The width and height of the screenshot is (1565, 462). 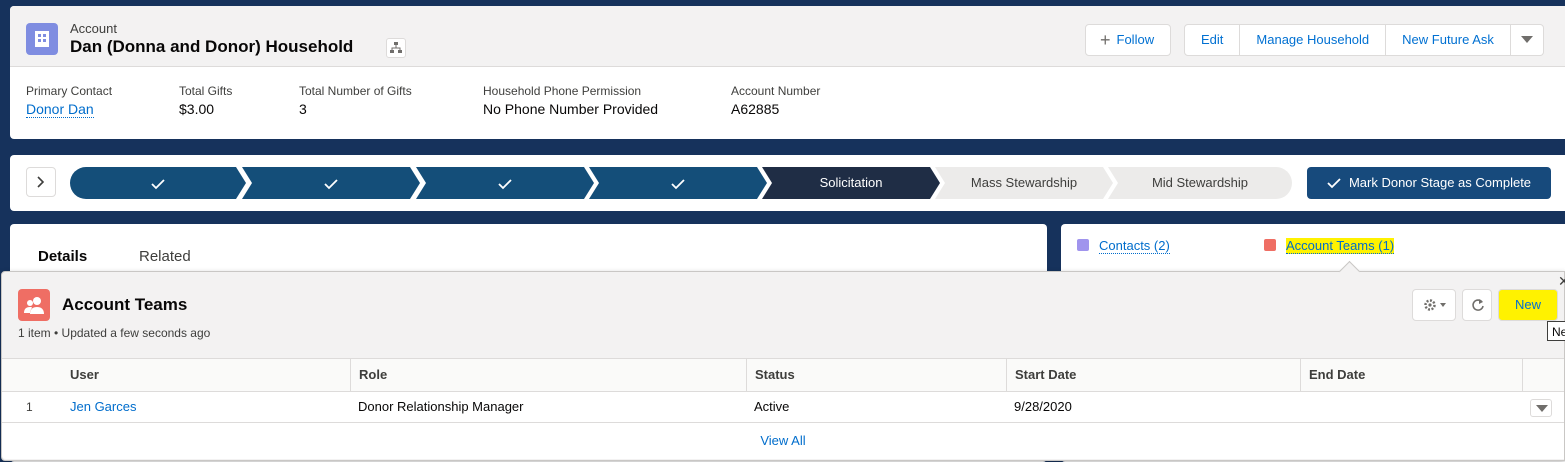 I want to click on table-header: User Role Status Start Date End Date, so click(x=783, y=375).